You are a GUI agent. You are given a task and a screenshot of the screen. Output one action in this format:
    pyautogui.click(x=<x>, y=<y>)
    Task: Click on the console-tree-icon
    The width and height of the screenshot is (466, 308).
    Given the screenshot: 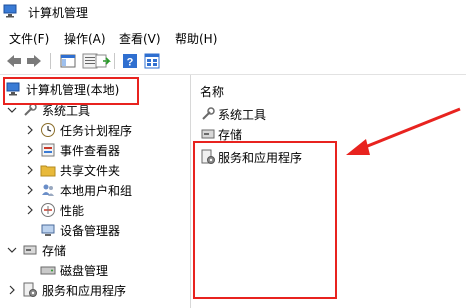 What is the action you would take?
    pyautogui.click(x=68, y=61)
    